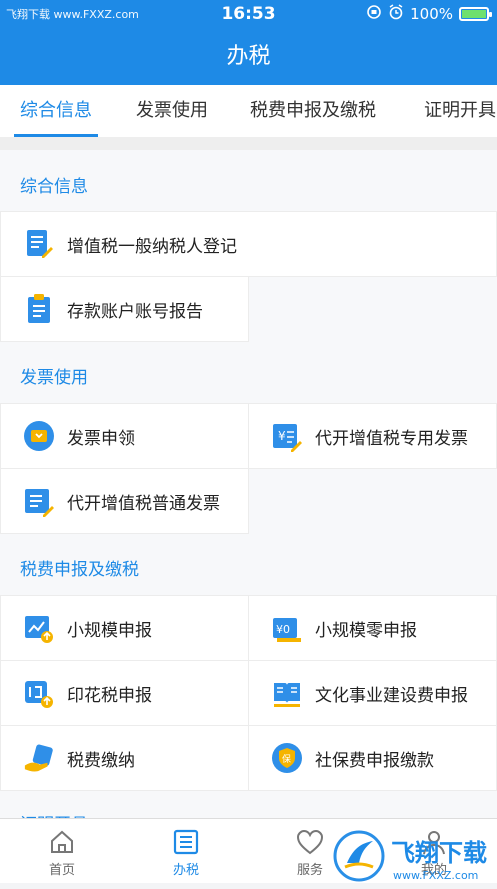 This screenshot has height=889, width=497. I want to click on item-social-security-payment: 保 社保费申报缴款, so click(372, 758).